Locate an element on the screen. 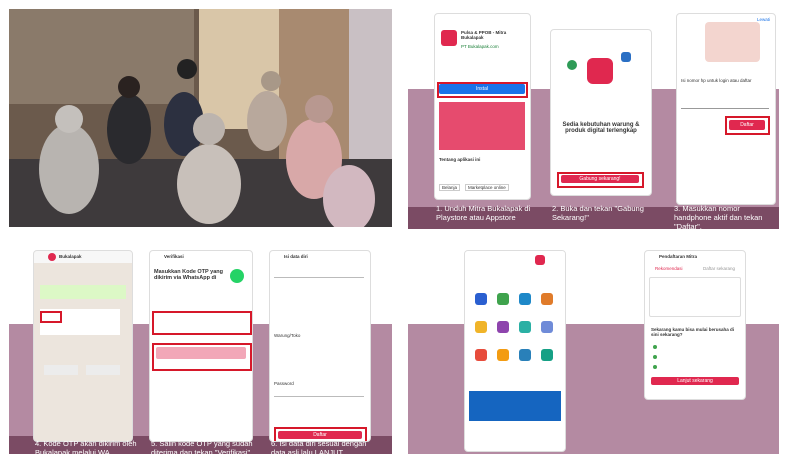 This screenshot has width=785, height=461. verify-title: Verifikasi is located at coordinates (174, 256).